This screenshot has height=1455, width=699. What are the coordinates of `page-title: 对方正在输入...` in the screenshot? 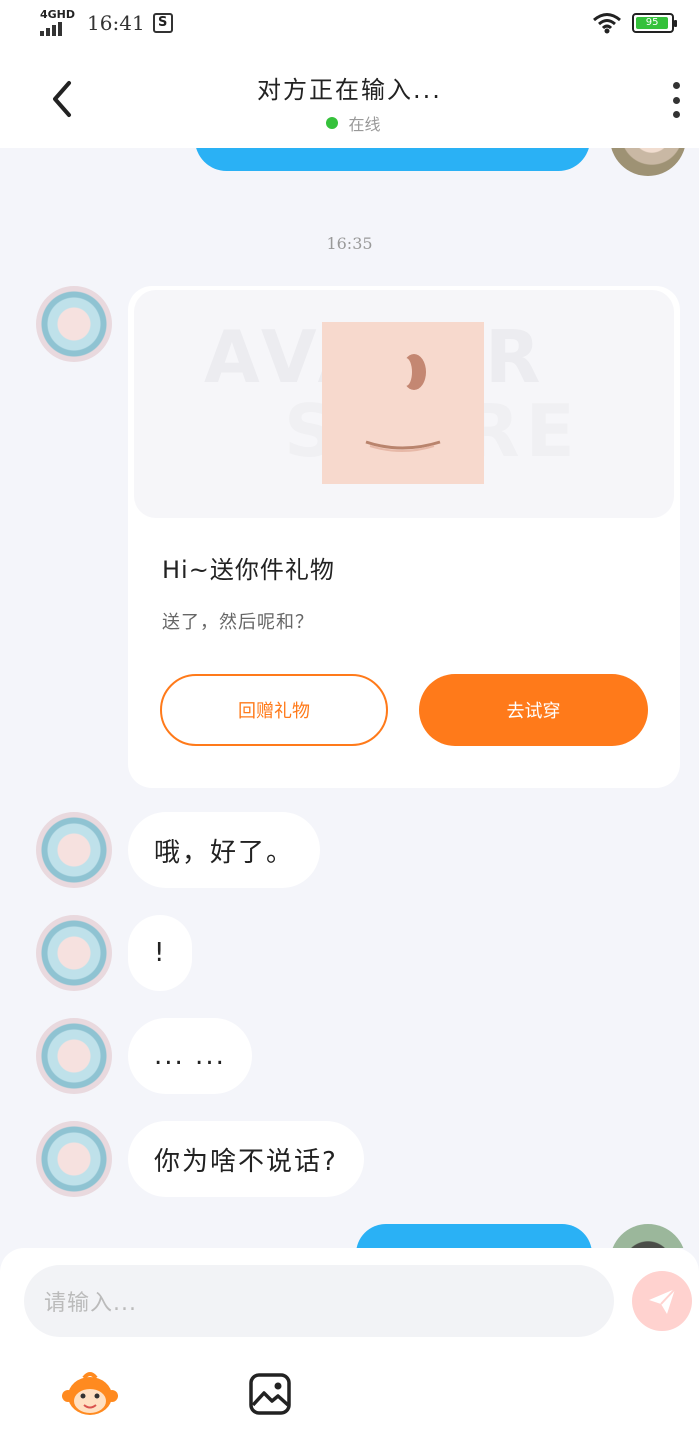 It's located at (349, 90).